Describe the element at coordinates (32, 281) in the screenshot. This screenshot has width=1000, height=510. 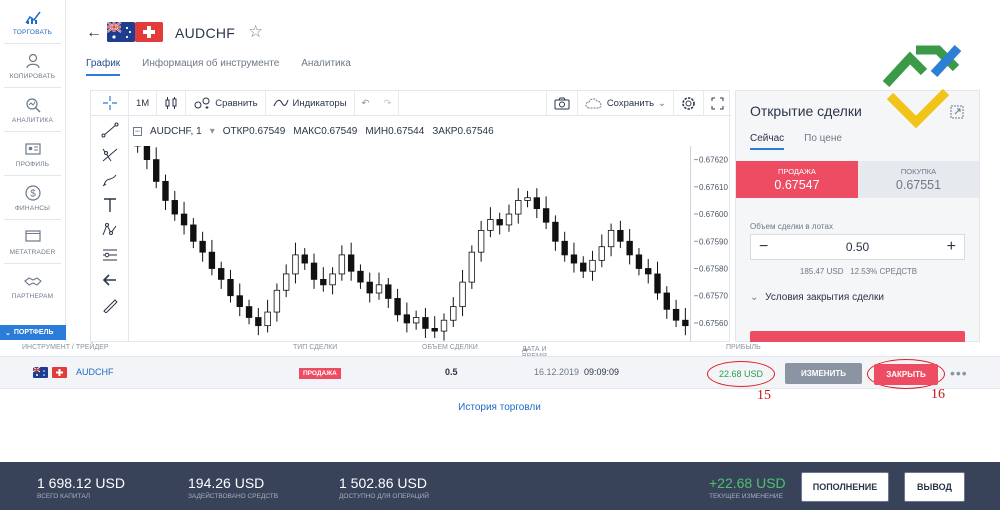
I see `handshake-icon` at that location.